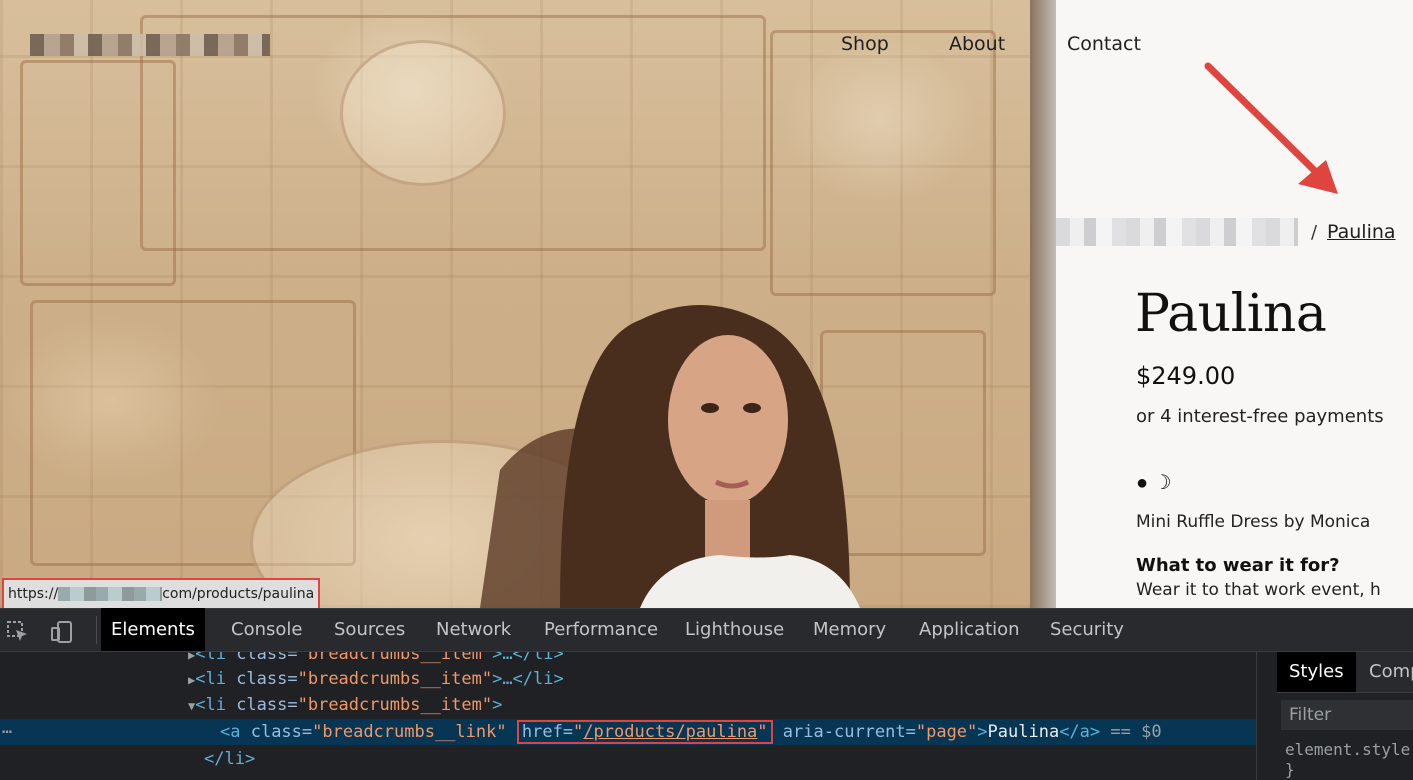  I want to click on dom-tag: >, so click(982, 732).